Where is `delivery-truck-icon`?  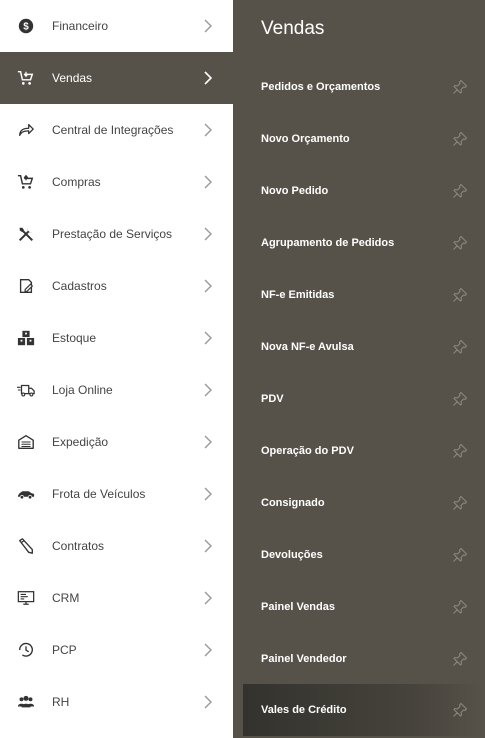 delivery-truck-icon is located at coordinates (26, 390).